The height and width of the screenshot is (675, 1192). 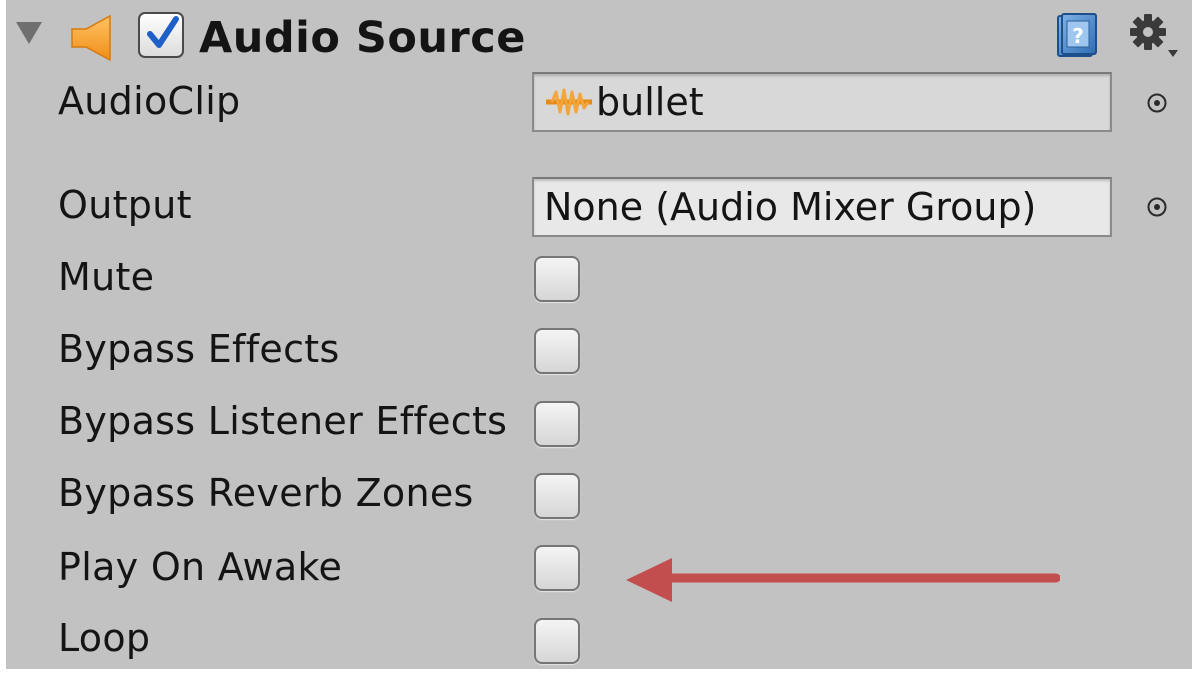 What do you see at coordinates (557, 424) in the screenshot?
I see `bypass-listener-effects-checkbox` at bounding box center [557, 424].